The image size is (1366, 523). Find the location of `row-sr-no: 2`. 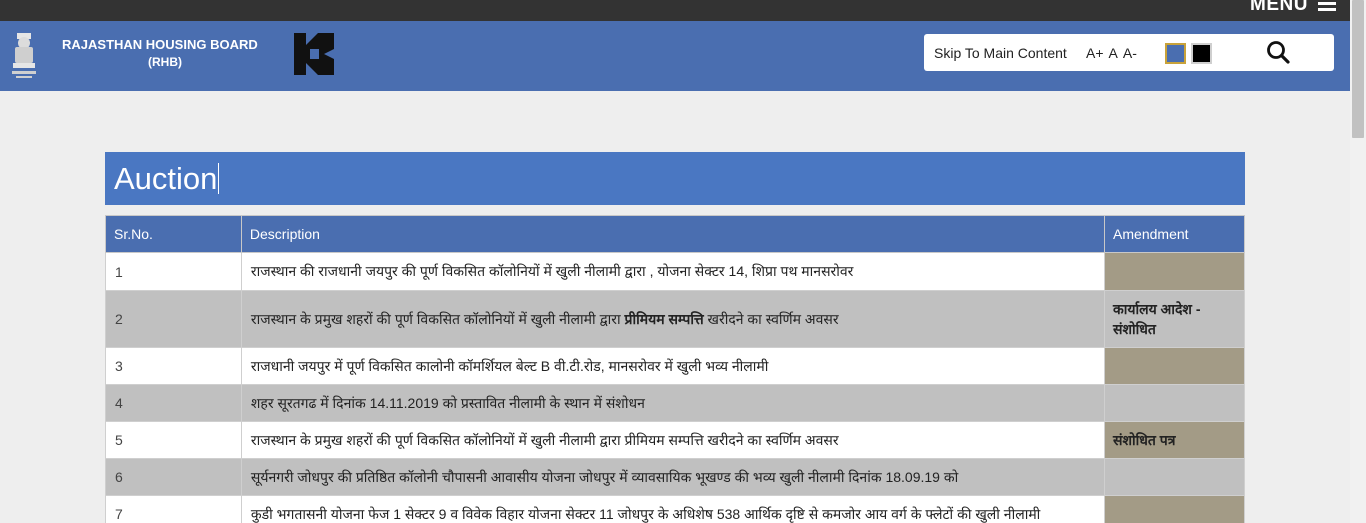

row-sr-no: 2 is located at coordinates (173, 319).